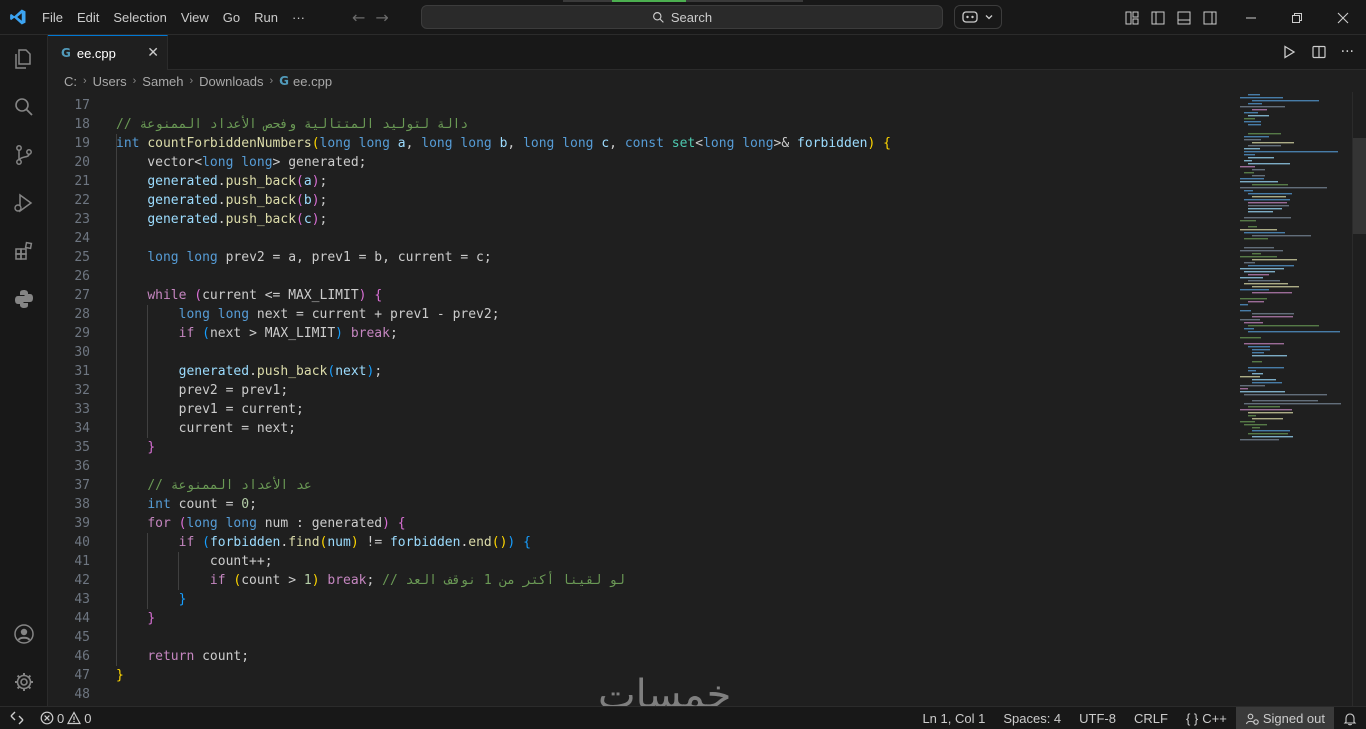 This screenshot has height=729, width=1366. Describe the element at coordinates (1097, 718) in the screenshot. I see `file-encoding: UTF-8` at that location.